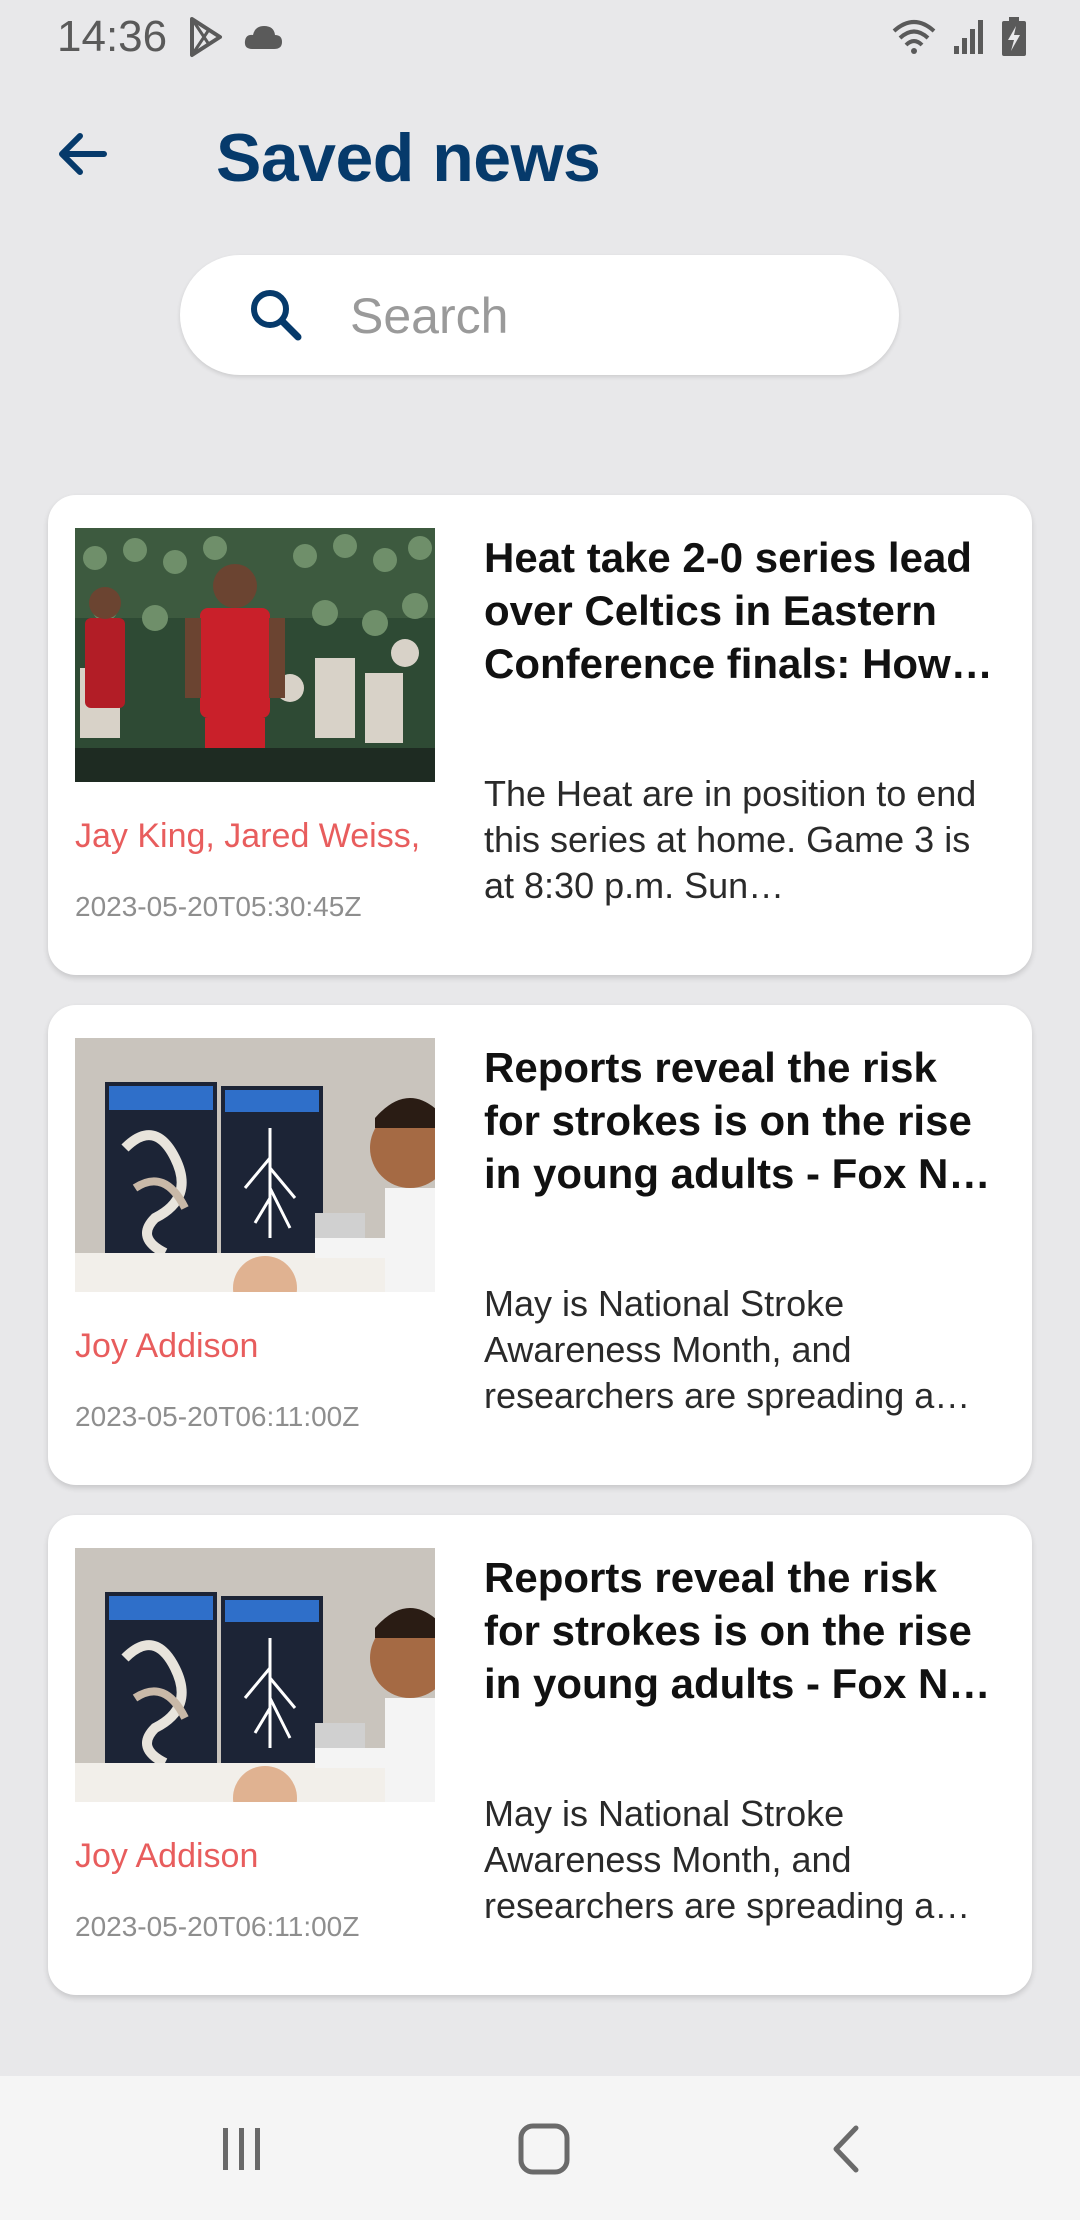 The height and width of the screenshot is (2220, 1080). I want to click on recents-button, so click(242, 2151).